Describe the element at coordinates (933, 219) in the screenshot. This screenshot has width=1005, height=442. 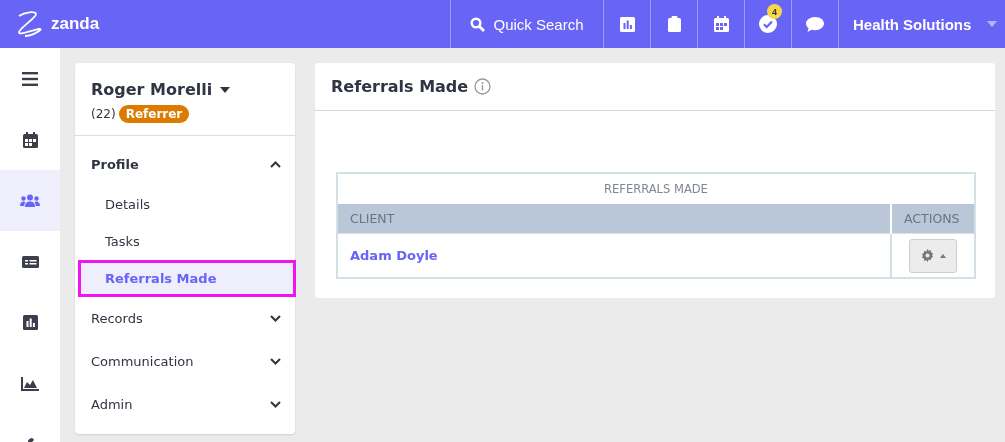
I see `column-header: ACTIONS` at that location.